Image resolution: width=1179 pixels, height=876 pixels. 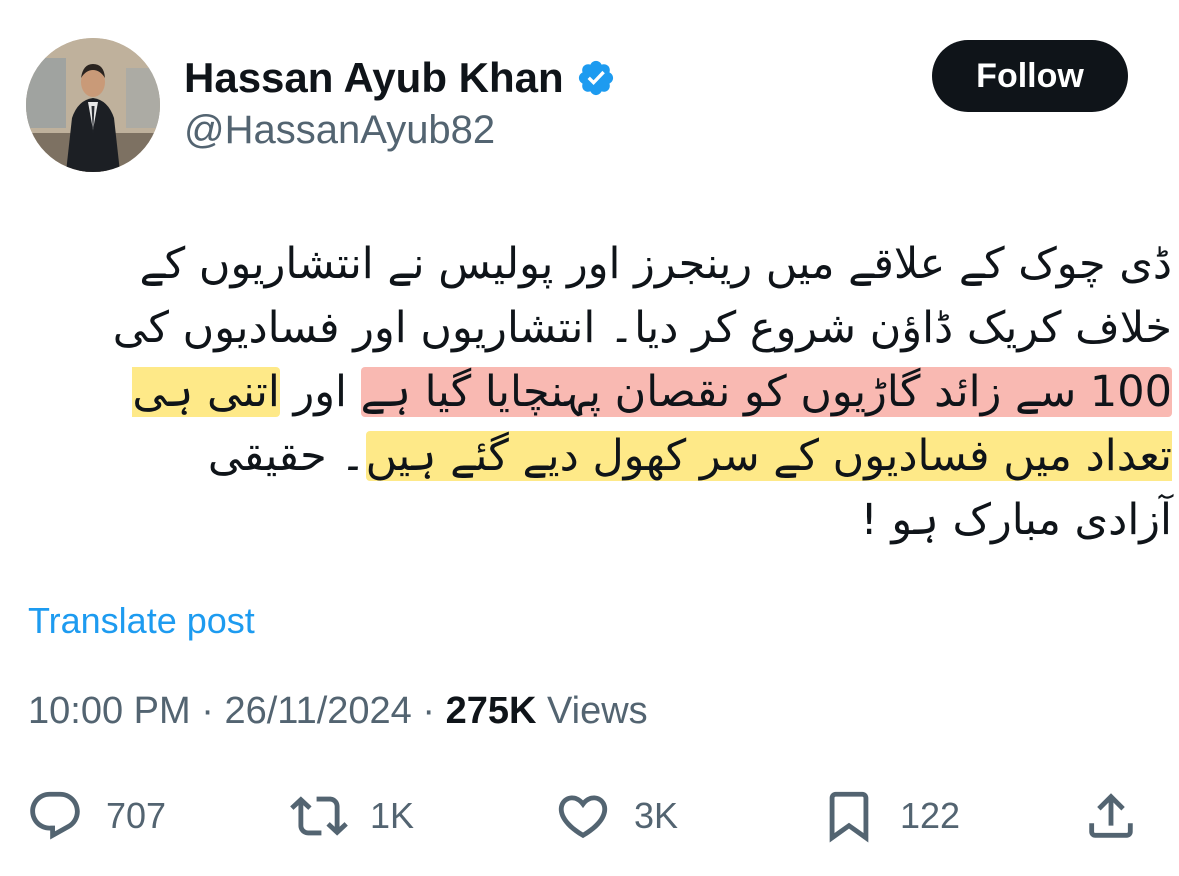 I want to click on bookmark-icon, so click(x=849, y=817).